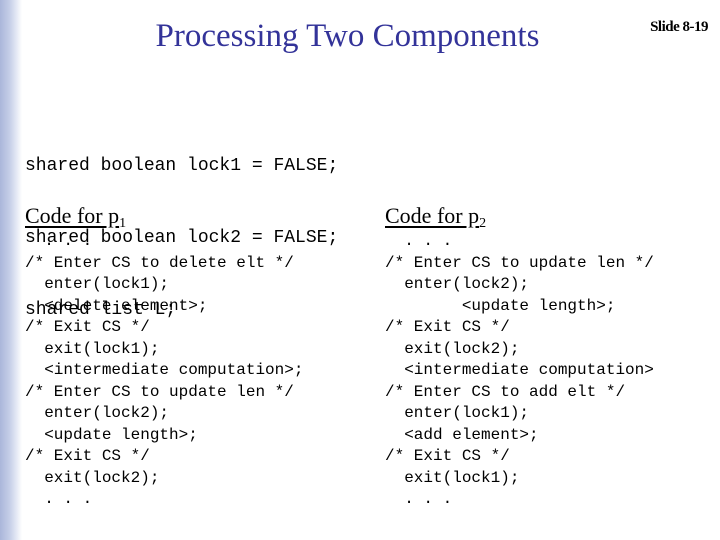 Image resolution: width=720 pixels, height=540 pixels. Describe the element at coordinates (123, 223) in the screenshot. I see `p1-heading-subscript: 1` at that location.